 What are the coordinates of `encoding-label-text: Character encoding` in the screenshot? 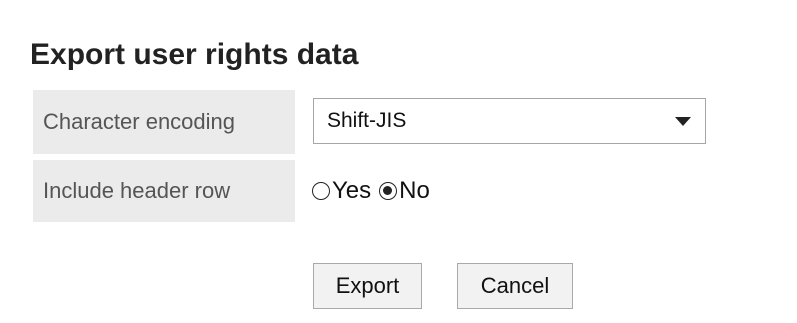 It's located at (139, 121).